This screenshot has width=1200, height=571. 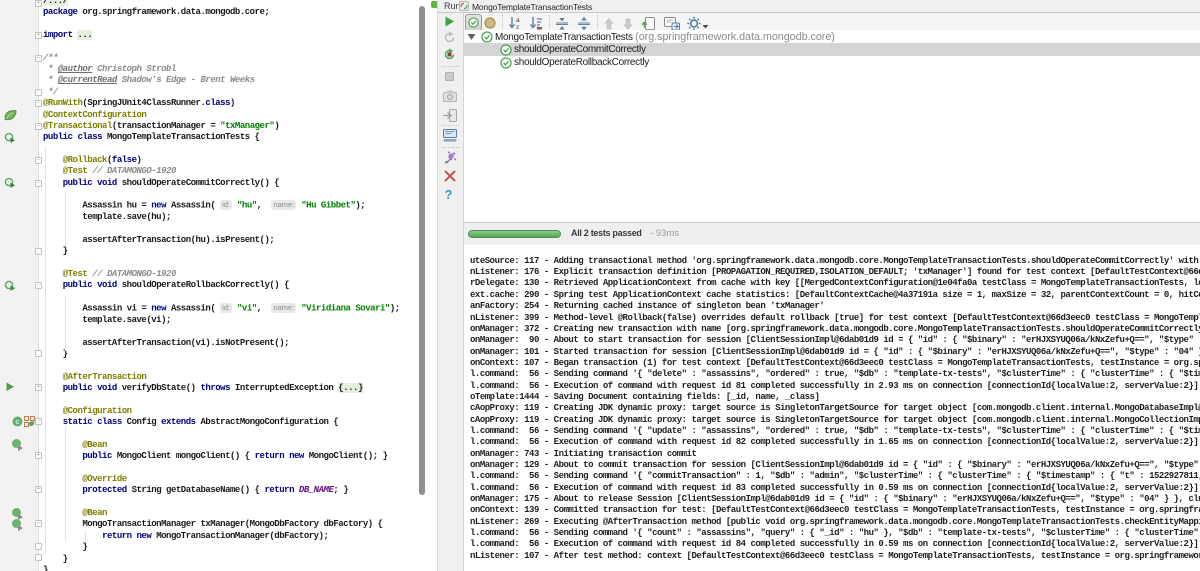 What do you see at coordinates (518, 20) in the screenshot?
I see `svg-text: a` at bounding box center [518, 20].